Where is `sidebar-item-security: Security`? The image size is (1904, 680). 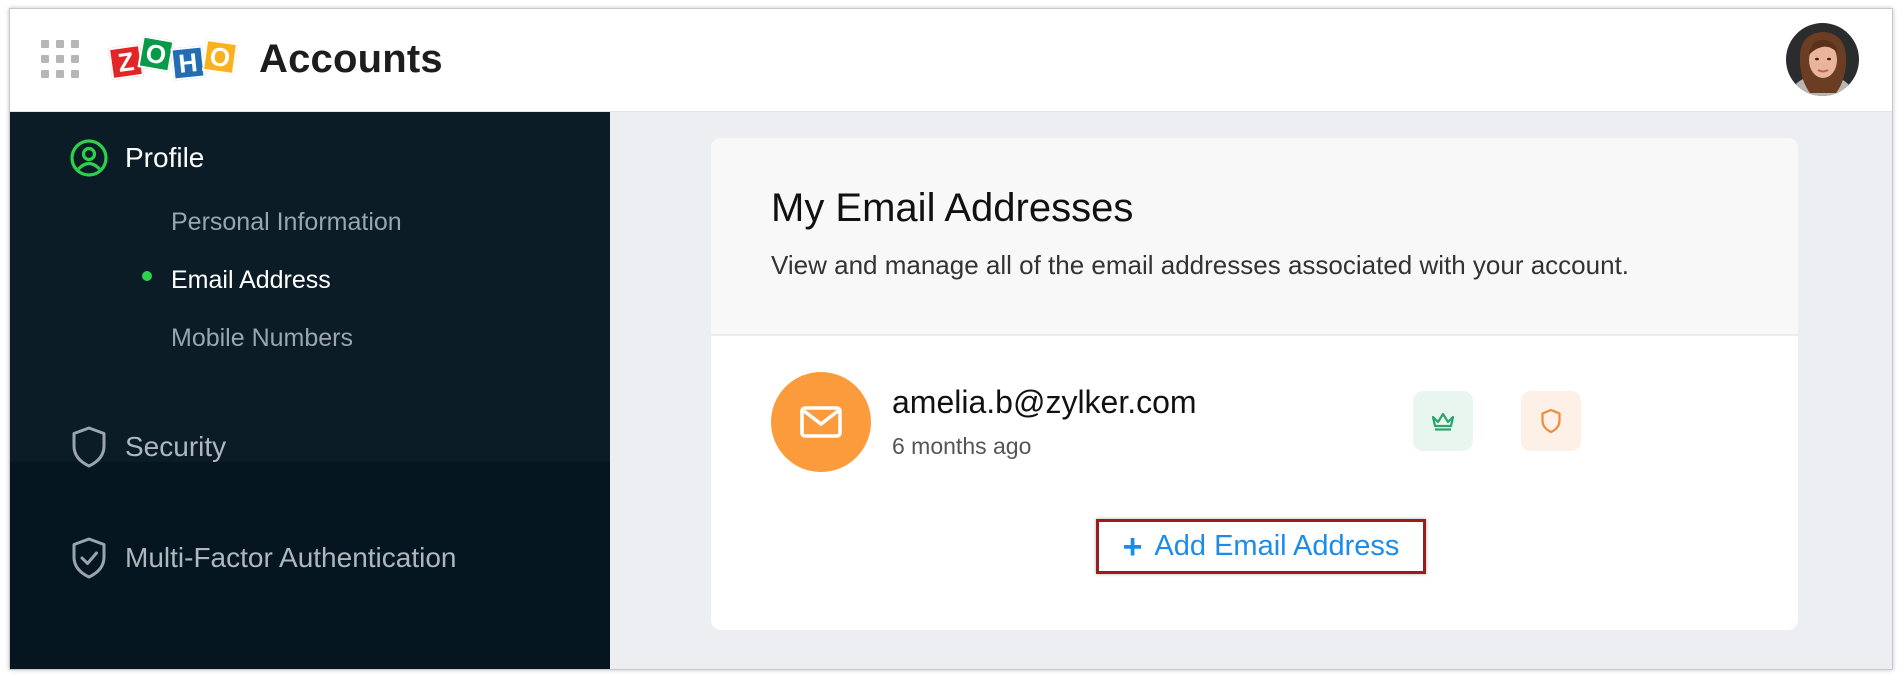
sidebar-item-security: Security is located at coordinates (147, 447).